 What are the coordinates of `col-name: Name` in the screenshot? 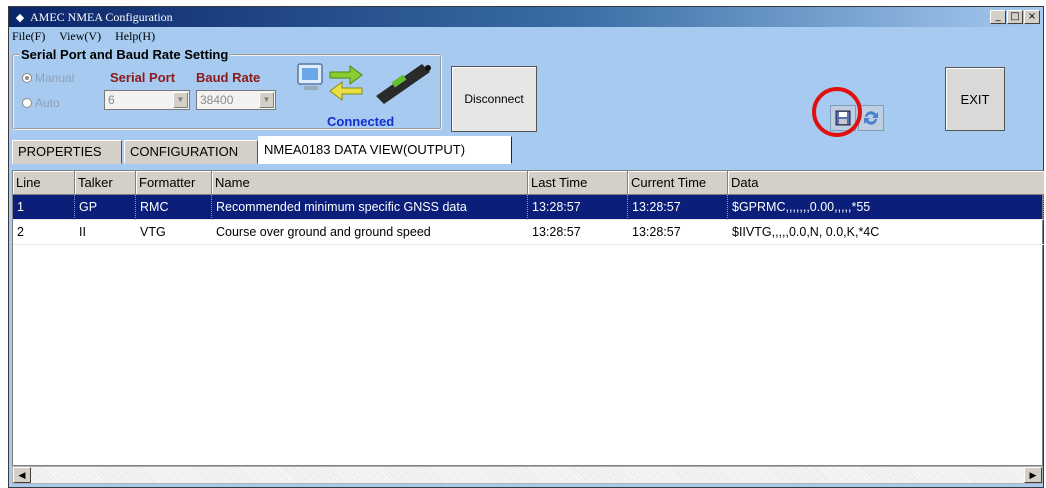 It's located at (370, 183).